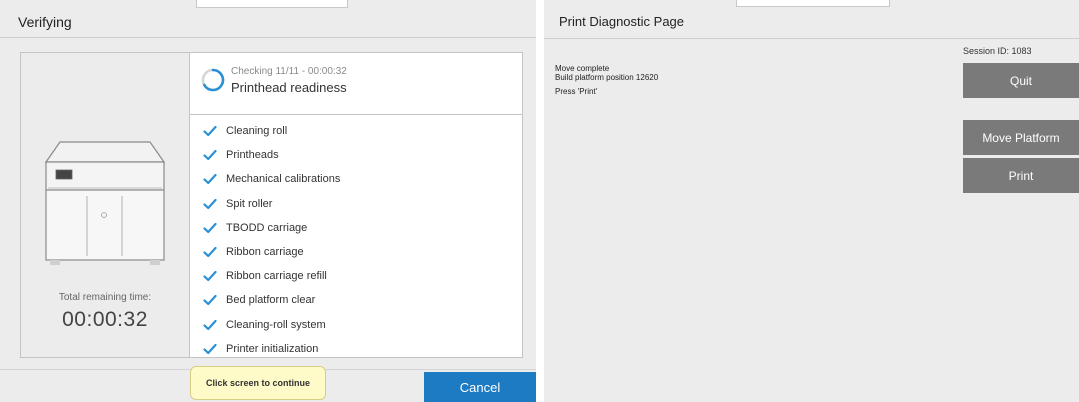  I want to click on check-item: Printheads, so click(241, 155).